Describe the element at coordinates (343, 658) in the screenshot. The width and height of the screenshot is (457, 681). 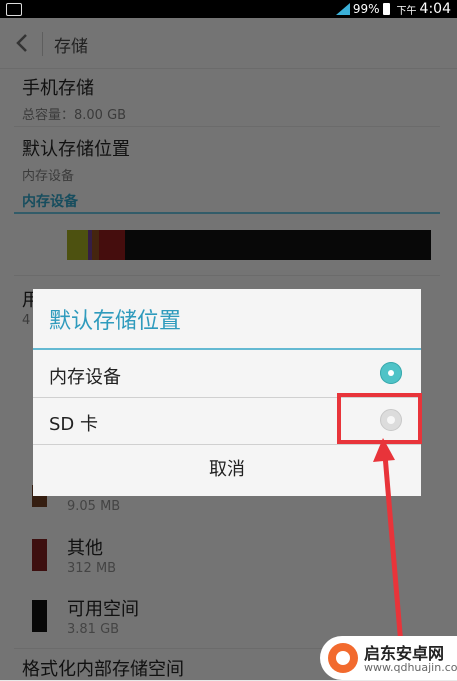
I see `watermark-logo-icon` at that location.